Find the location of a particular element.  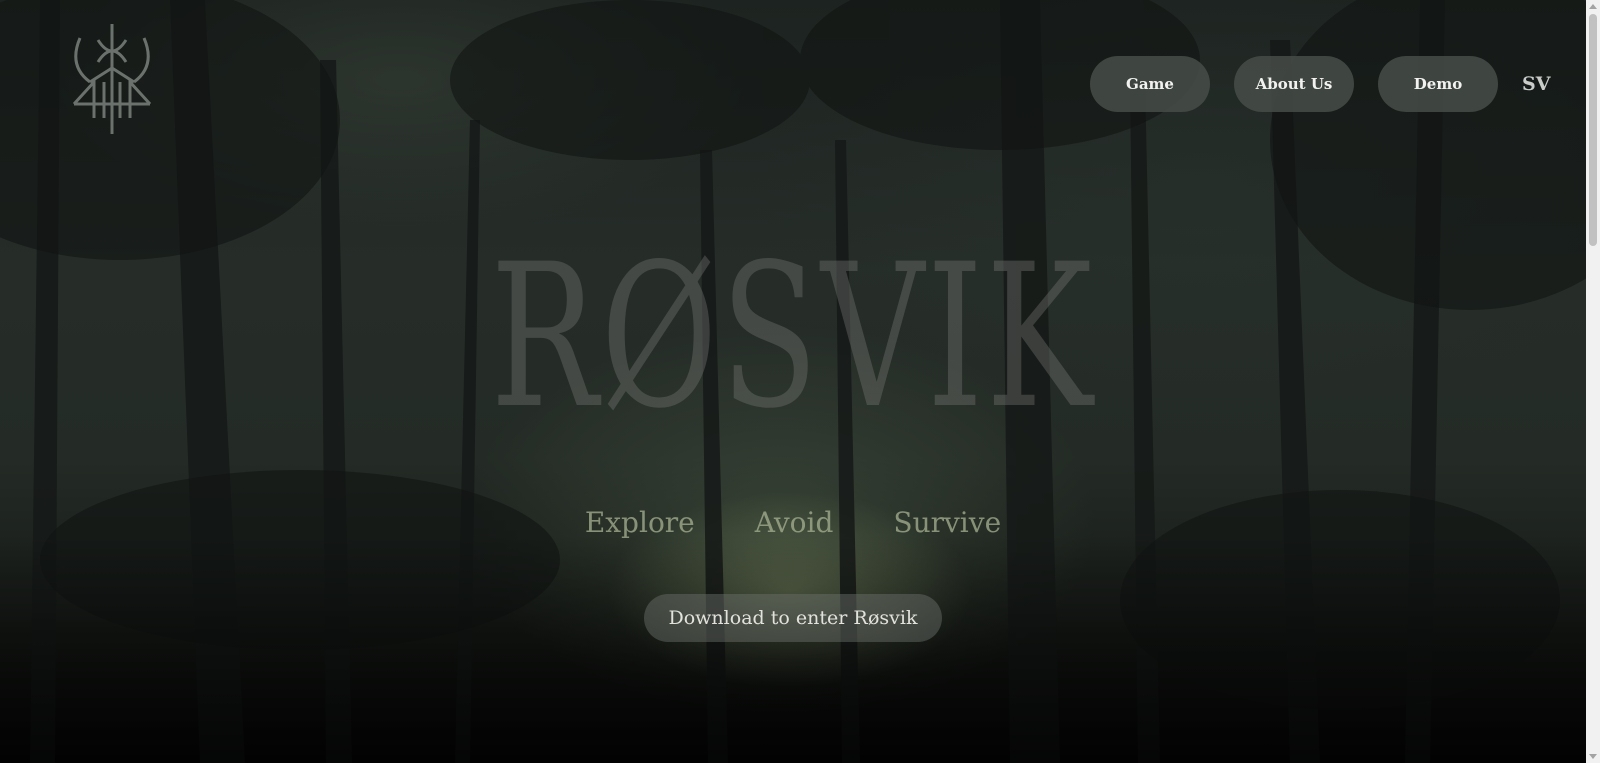

main-navigation: Game About Us Demo SV is located at coordinates (1320, 84).